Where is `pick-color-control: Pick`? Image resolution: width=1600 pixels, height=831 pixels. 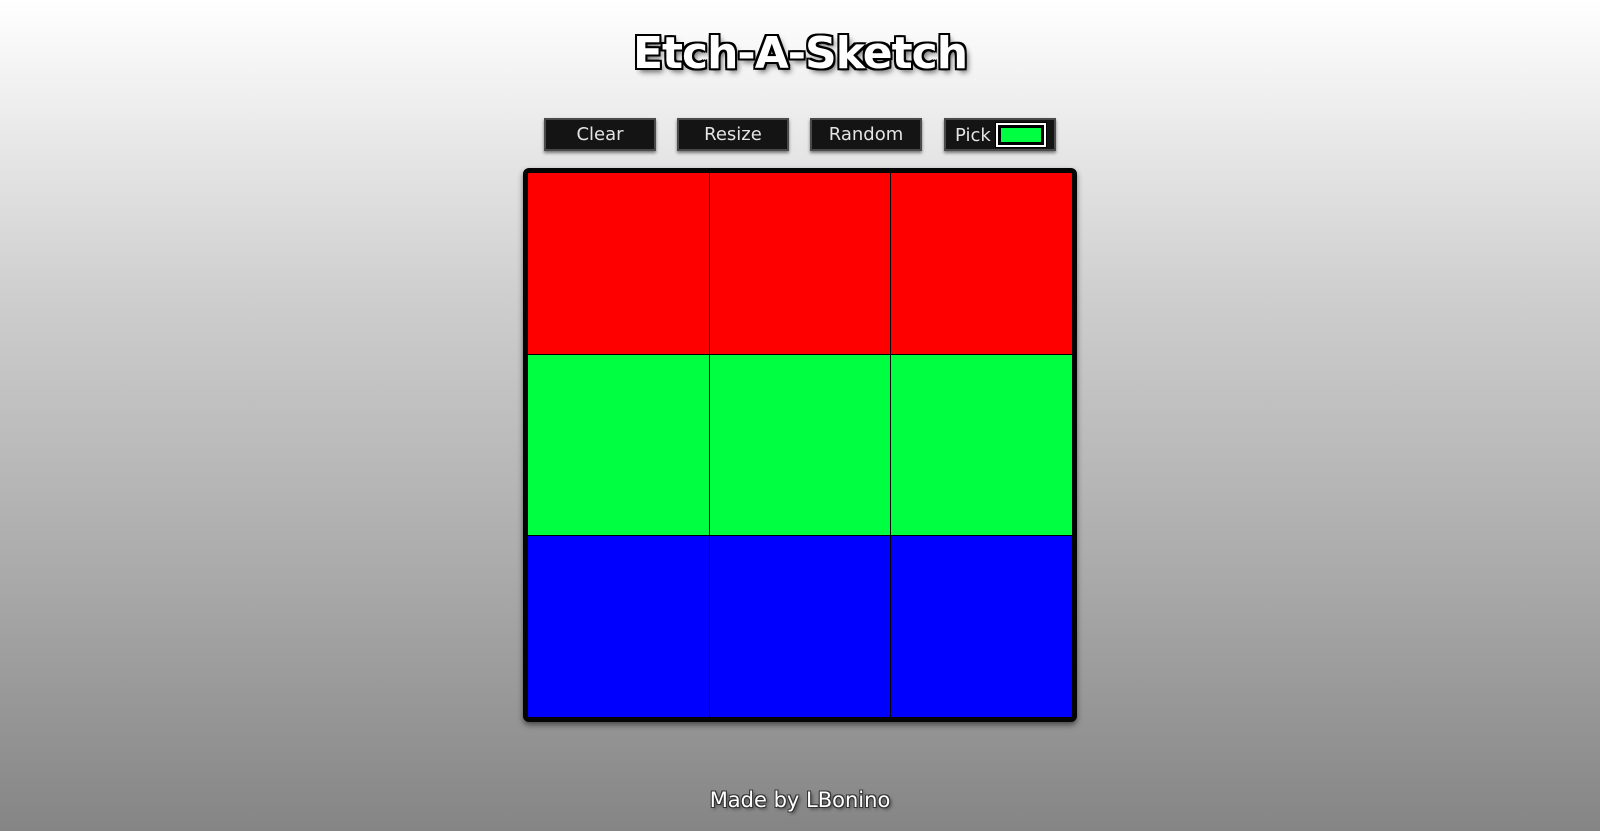 pick-color-control: Pick is located at coordinates (1000, 134).